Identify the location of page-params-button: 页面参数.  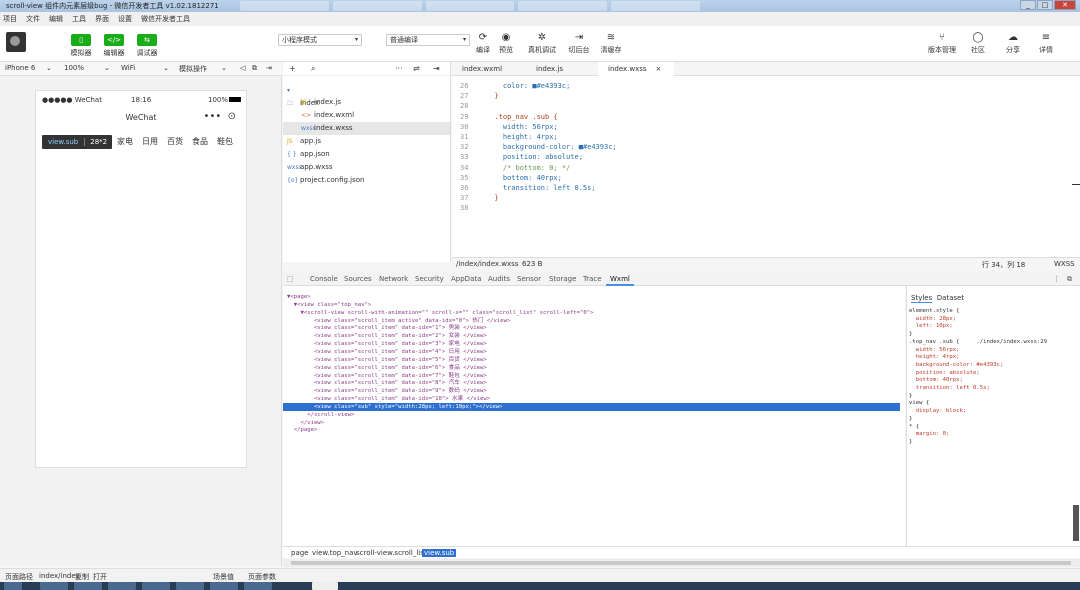
(262, 577).